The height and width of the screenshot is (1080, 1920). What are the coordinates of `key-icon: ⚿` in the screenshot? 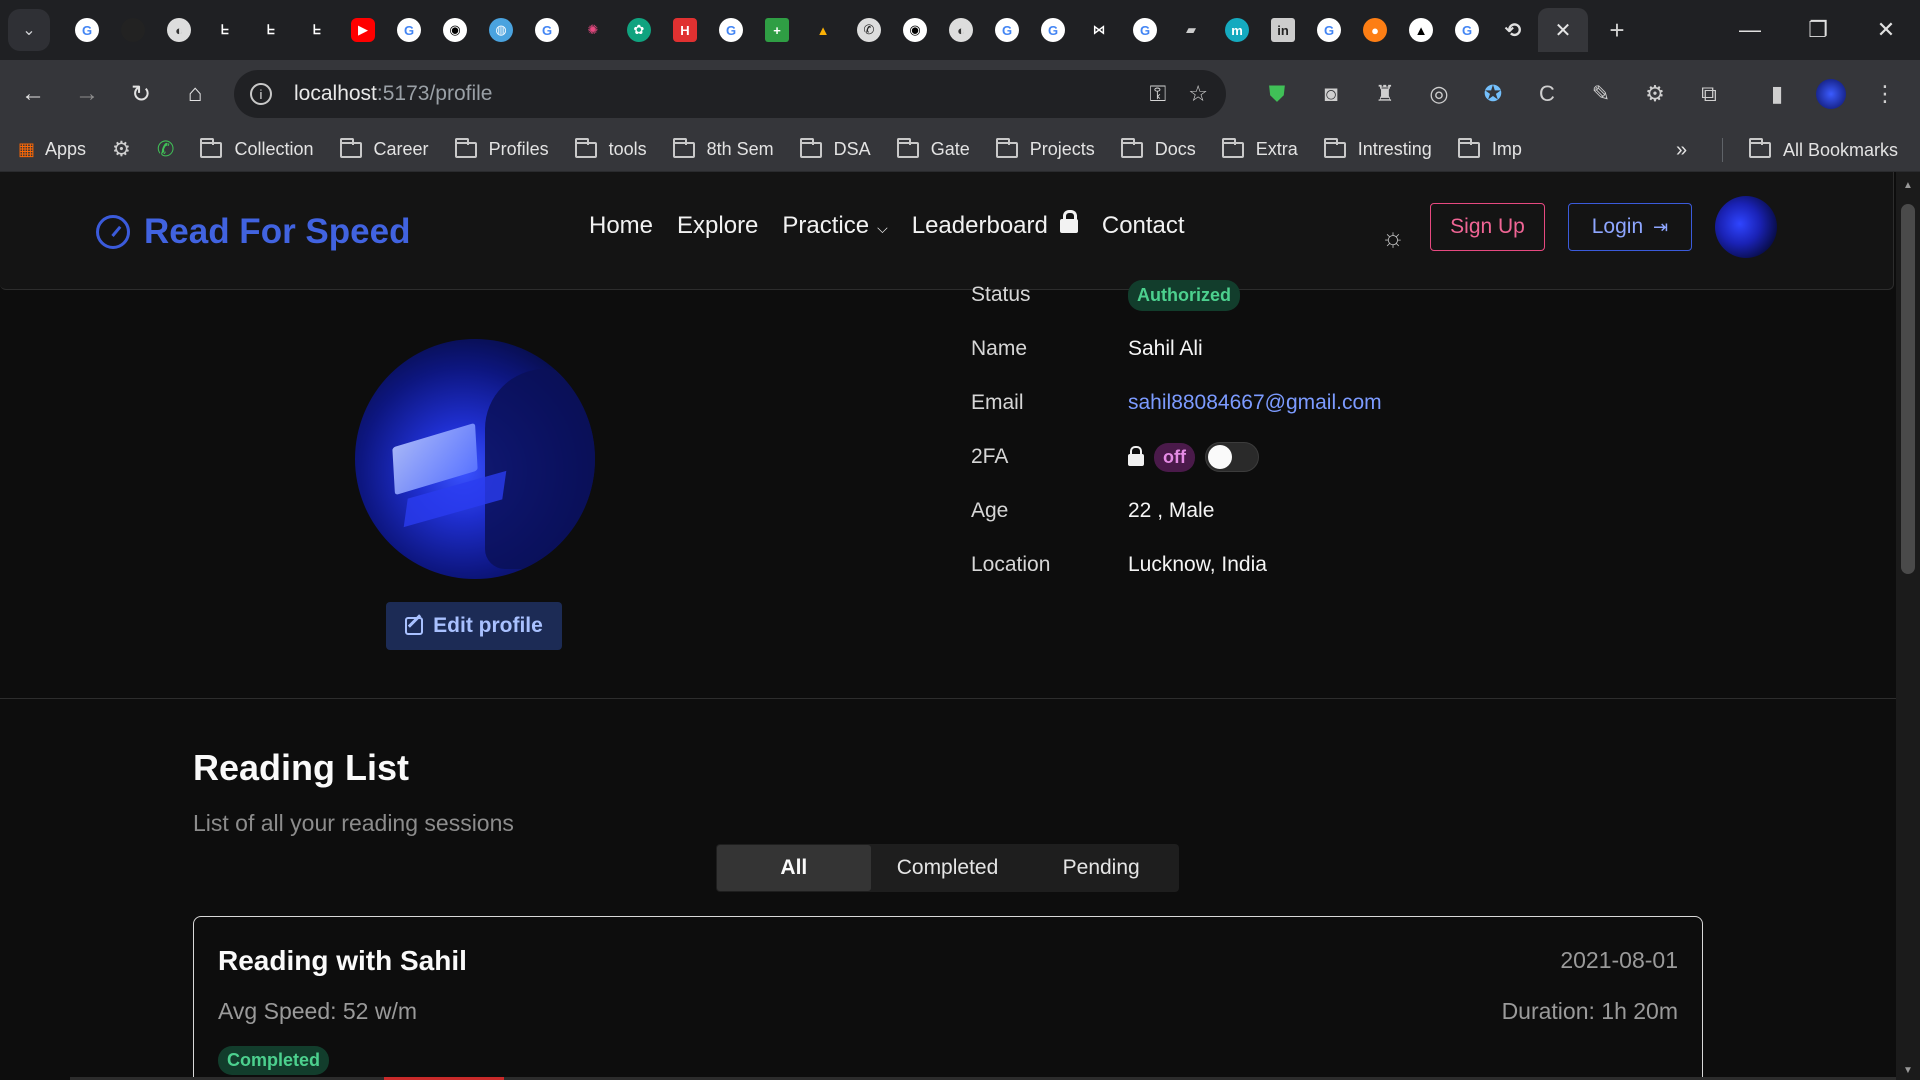 It's located at (1158, 94).